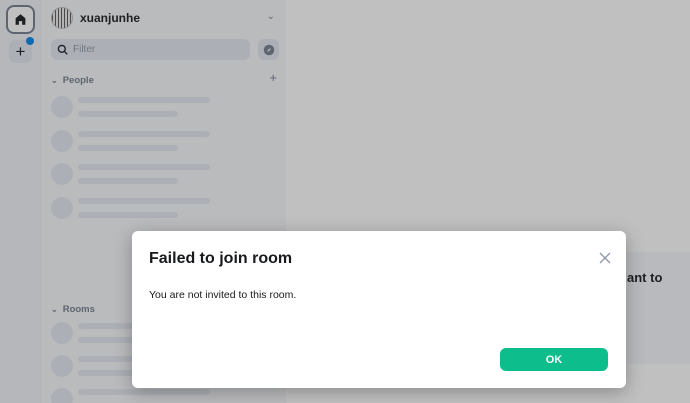  Describe the element at coordinates (554, 359) in the screenshot. I see `ok-button: OK` at that location.